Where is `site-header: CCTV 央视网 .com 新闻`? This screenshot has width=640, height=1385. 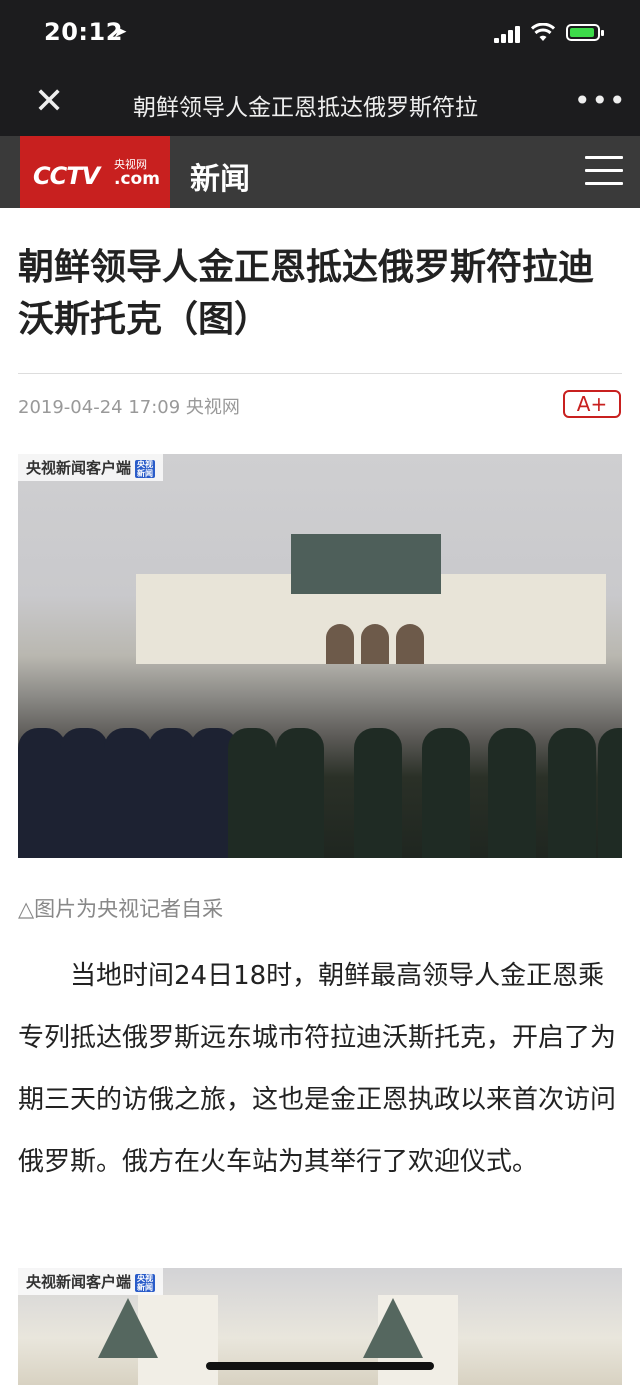 site-header: CCTV 央视网 .com 新闻 is located at coordinates (320, 172).